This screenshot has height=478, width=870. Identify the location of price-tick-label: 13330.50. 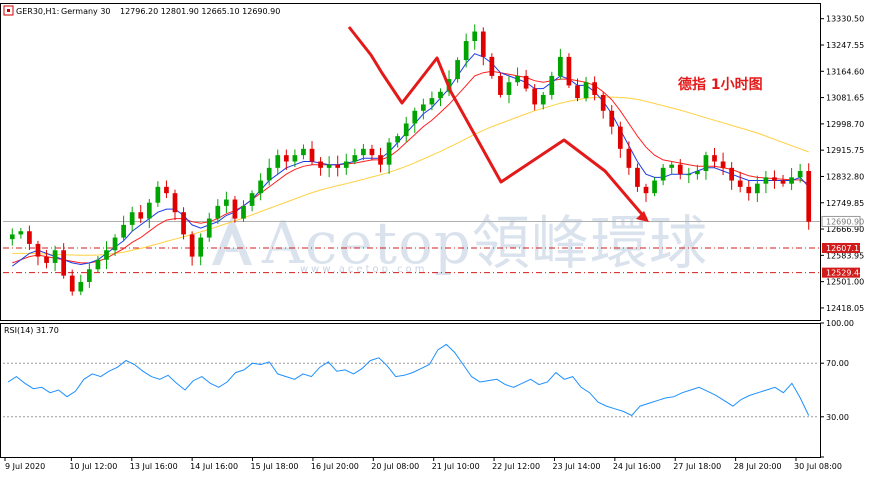
(845, 19).